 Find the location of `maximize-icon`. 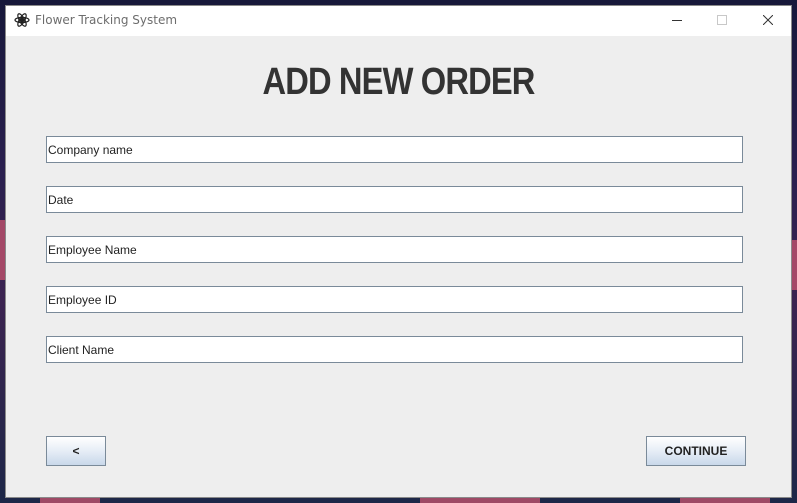

maximize-icon is located at coordinates (722, 20).